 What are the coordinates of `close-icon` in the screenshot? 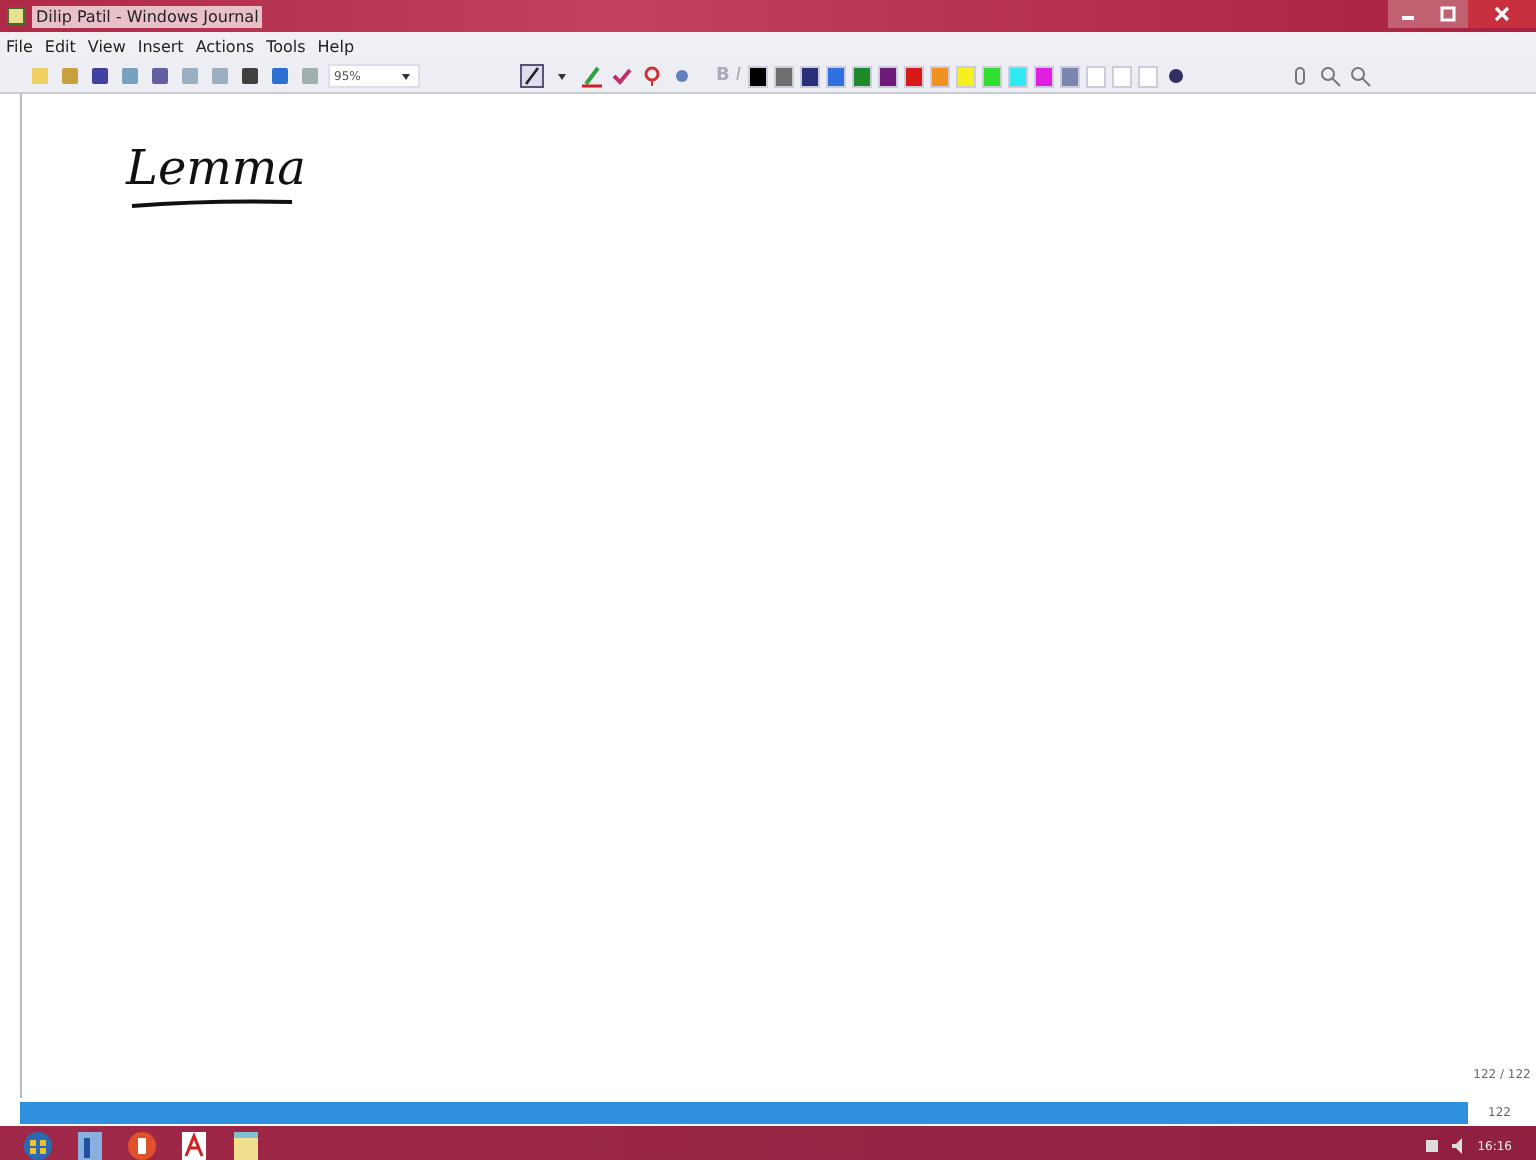 It's located at (1502, 14).